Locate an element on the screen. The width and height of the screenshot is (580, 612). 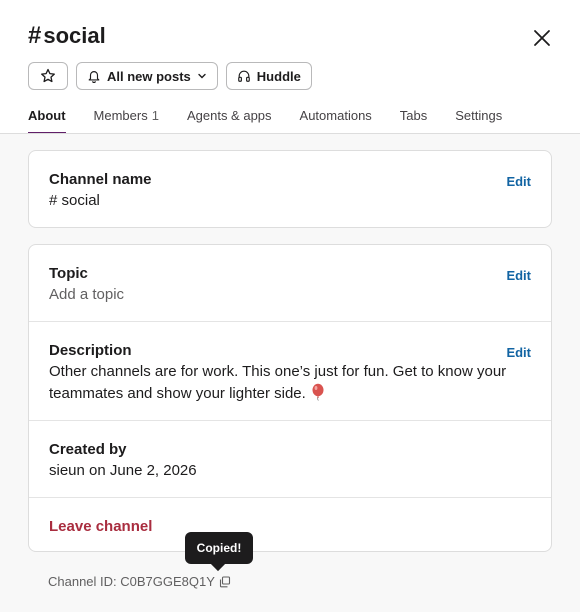
tab-automations: Automations is located at coordinates (336, 117).